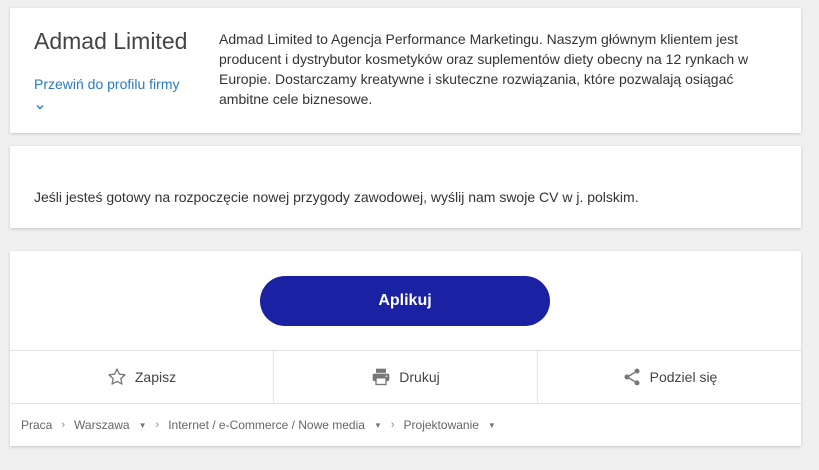 The width and height of the screenshot is (819, 470). What do you see at coordinates (36, 425) in the screenshot?
I see `breadcrumb-item-praca: Praca` at bounding box center [36, 425].